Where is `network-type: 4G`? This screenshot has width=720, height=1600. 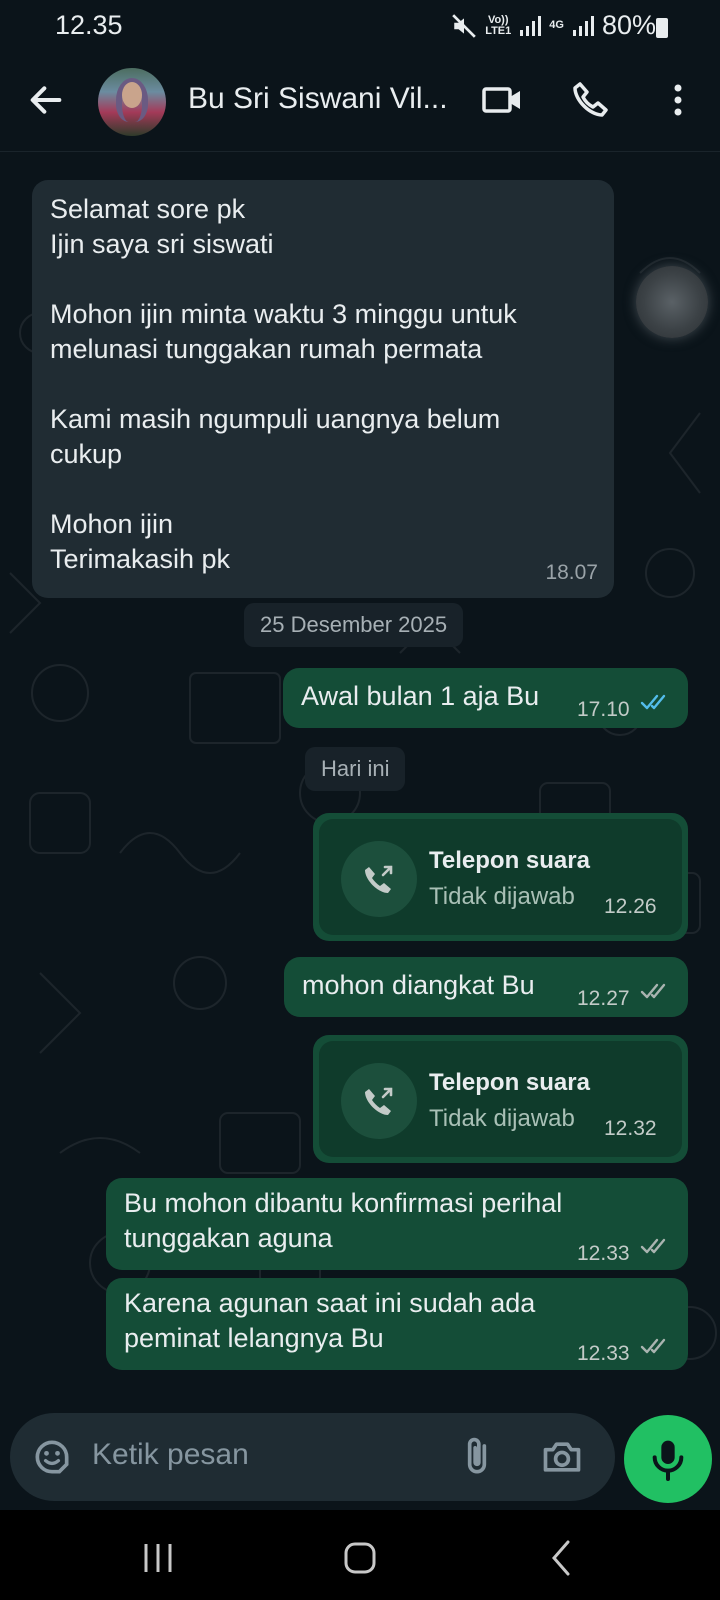 network-type: 4G is located at coordinates (556, 25).